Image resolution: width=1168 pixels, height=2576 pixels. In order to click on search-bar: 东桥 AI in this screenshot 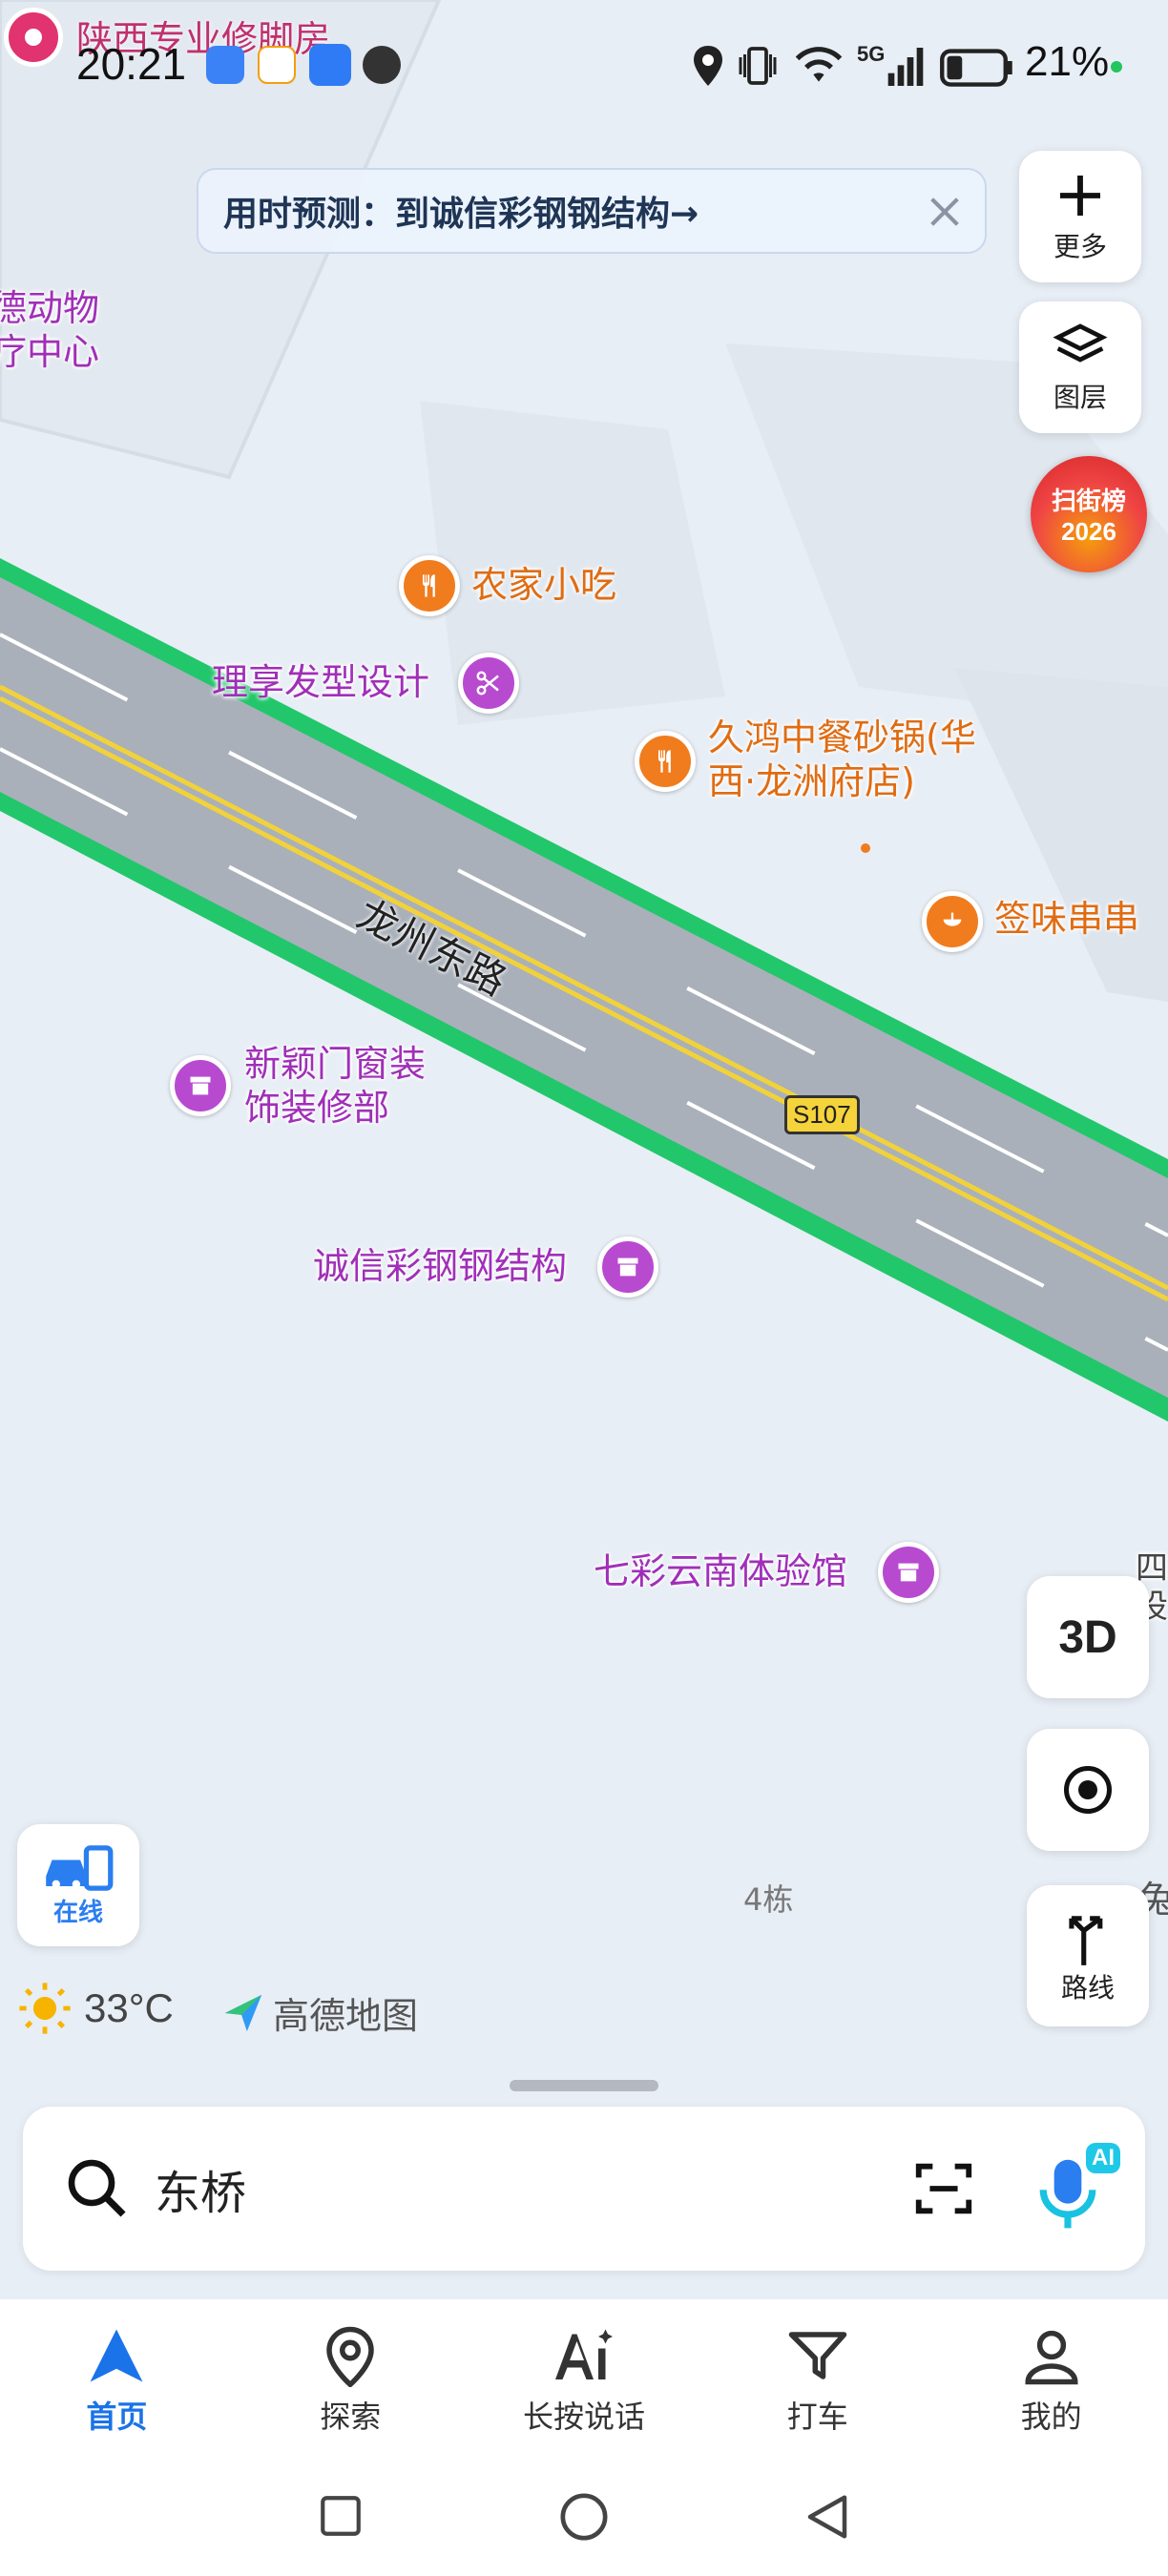, I will do `click(584, 2189)`.